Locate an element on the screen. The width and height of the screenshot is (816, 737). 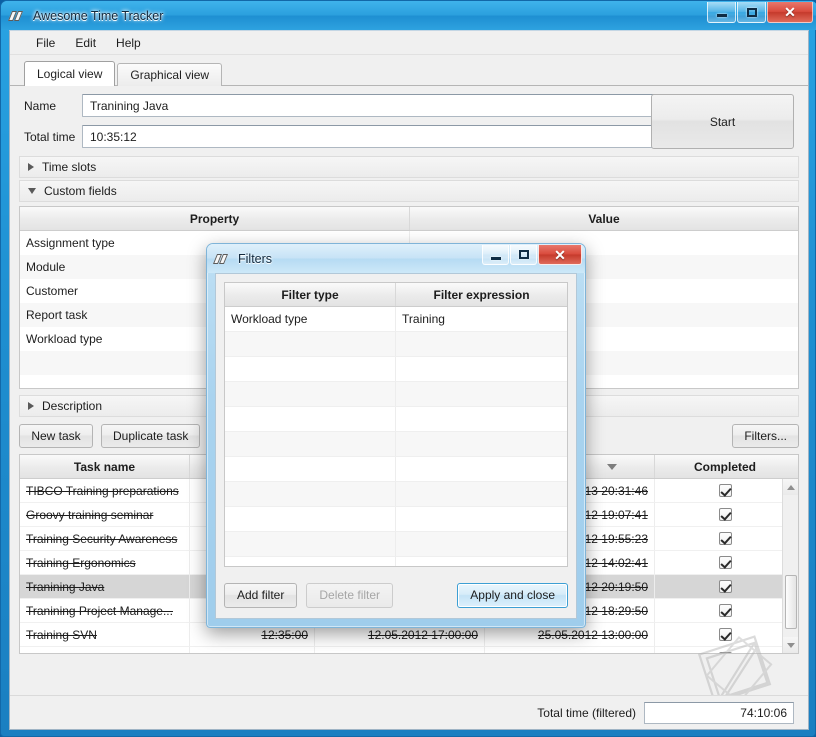
menu-item-file: File is located at coordinates (45, 43).